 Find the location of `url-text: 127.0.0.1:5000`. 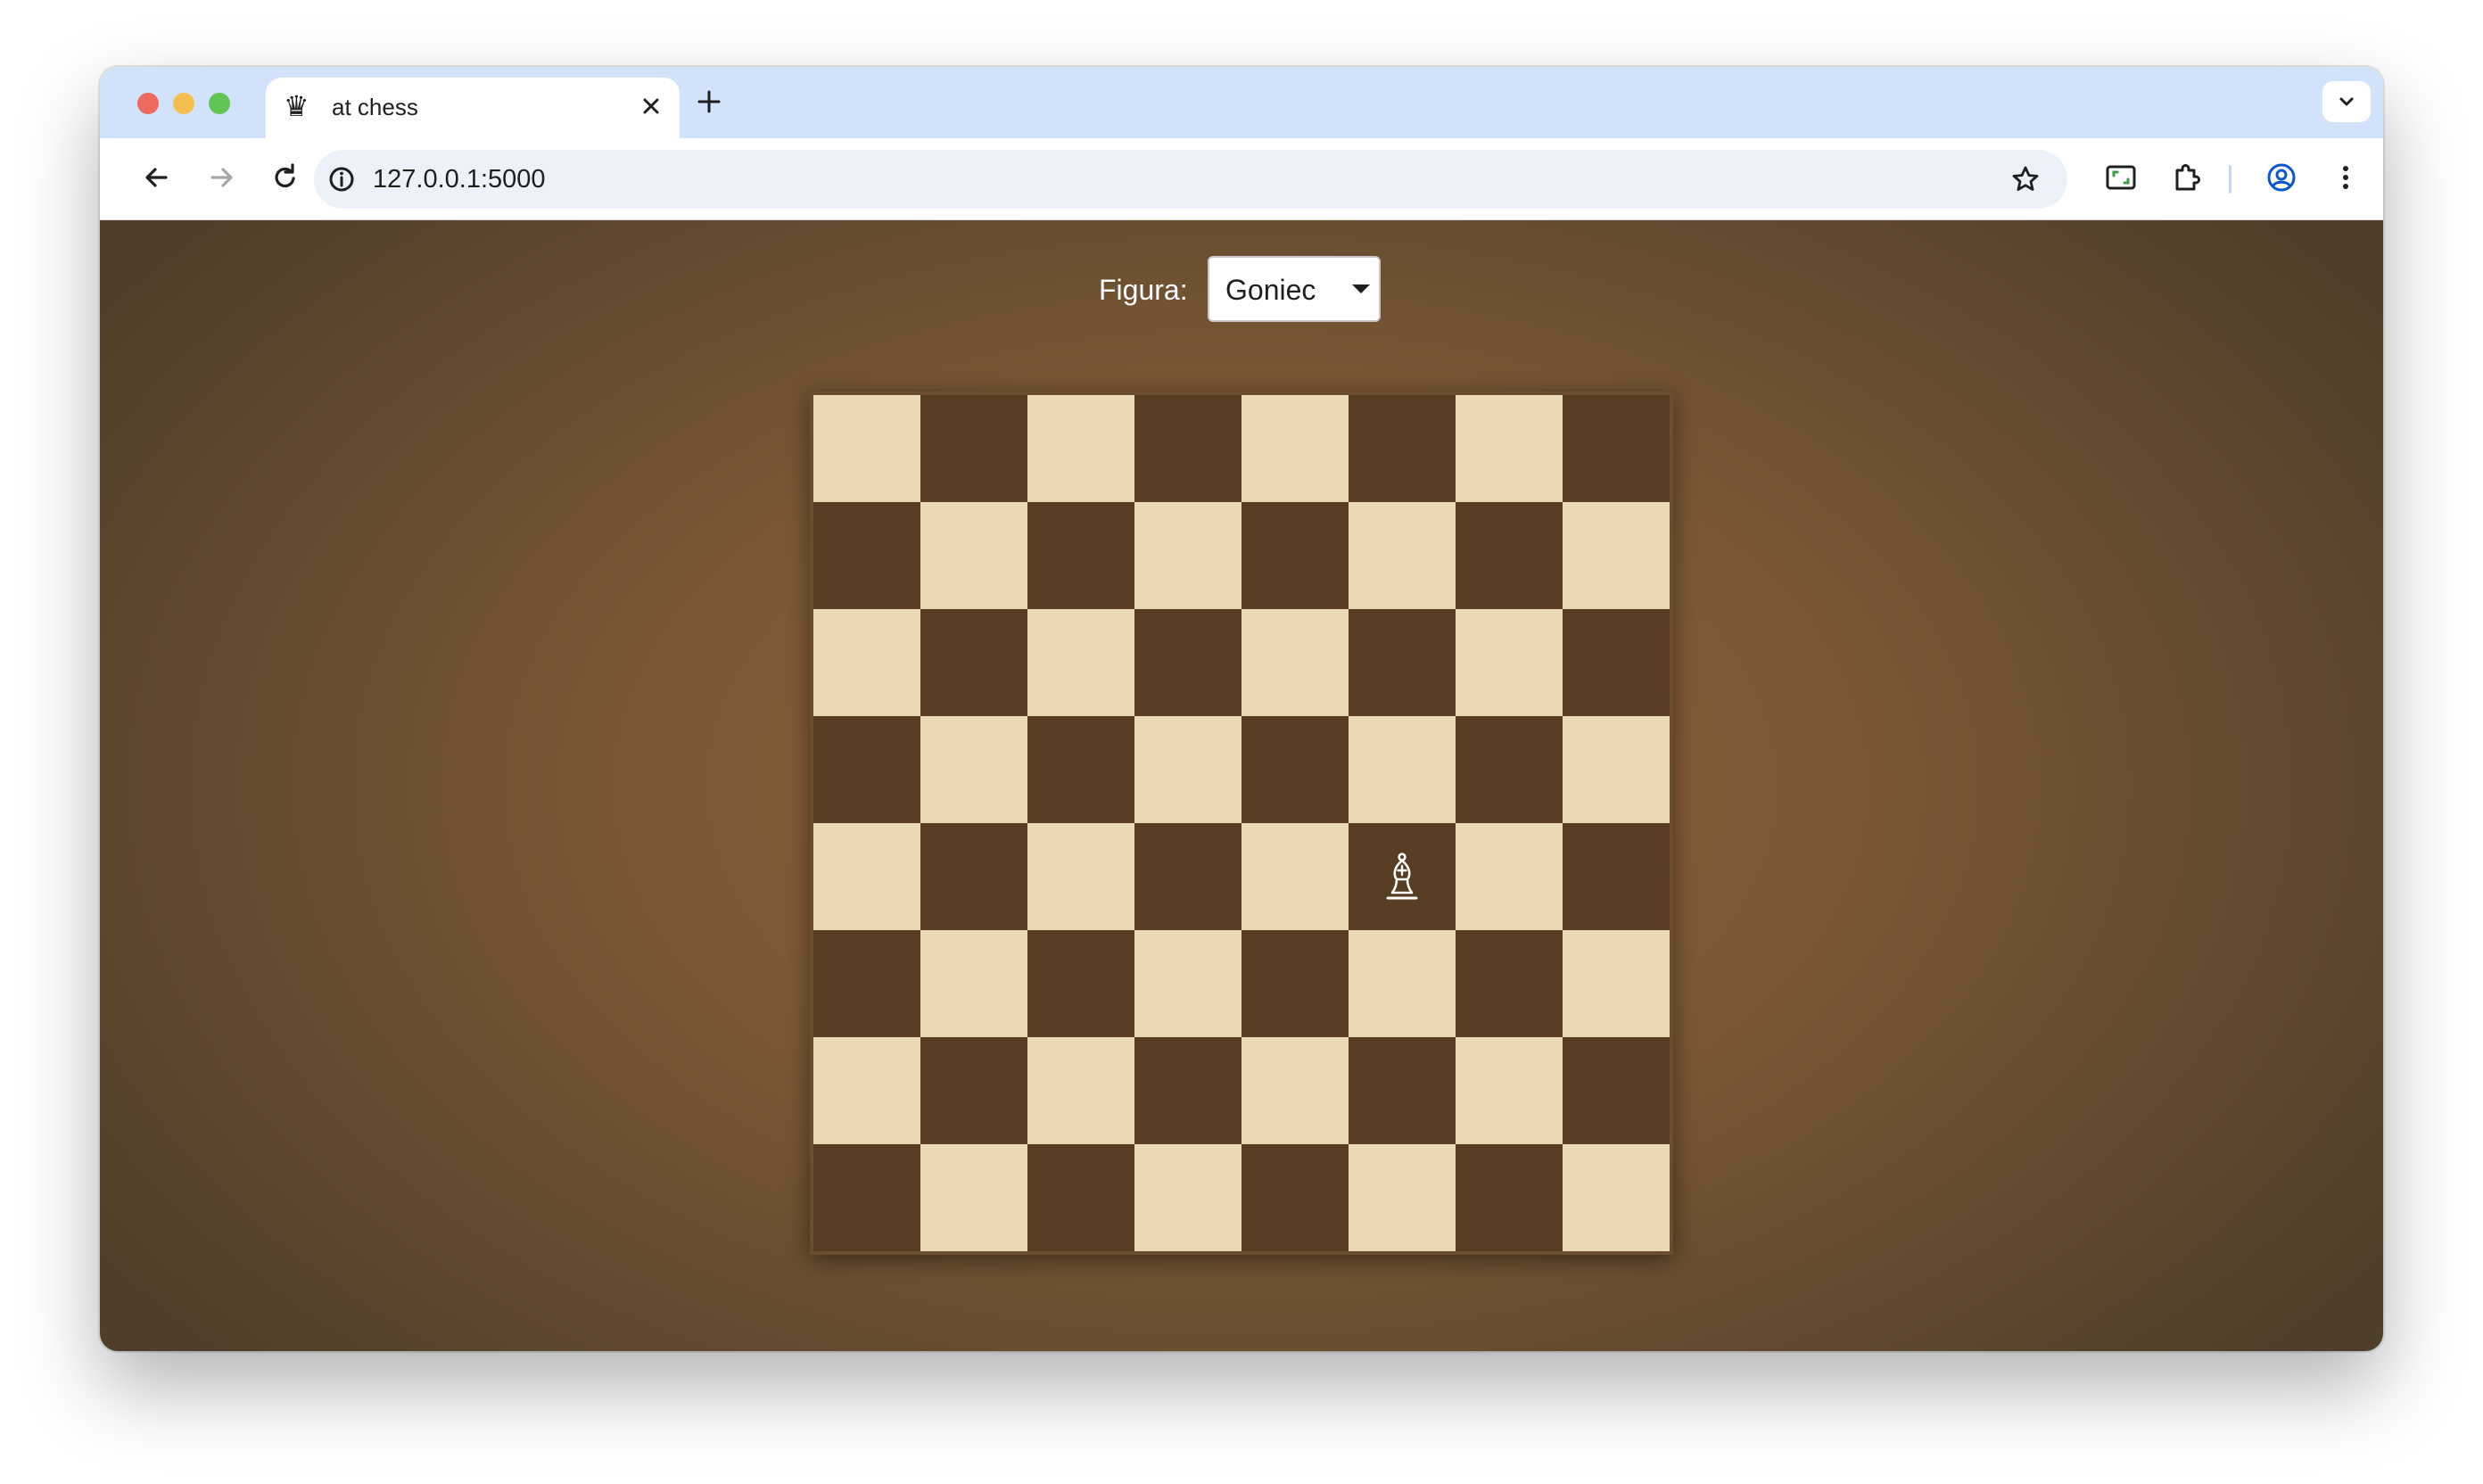

url-text: 127.0.0.1:5000 is located at coordinates (459, 179).